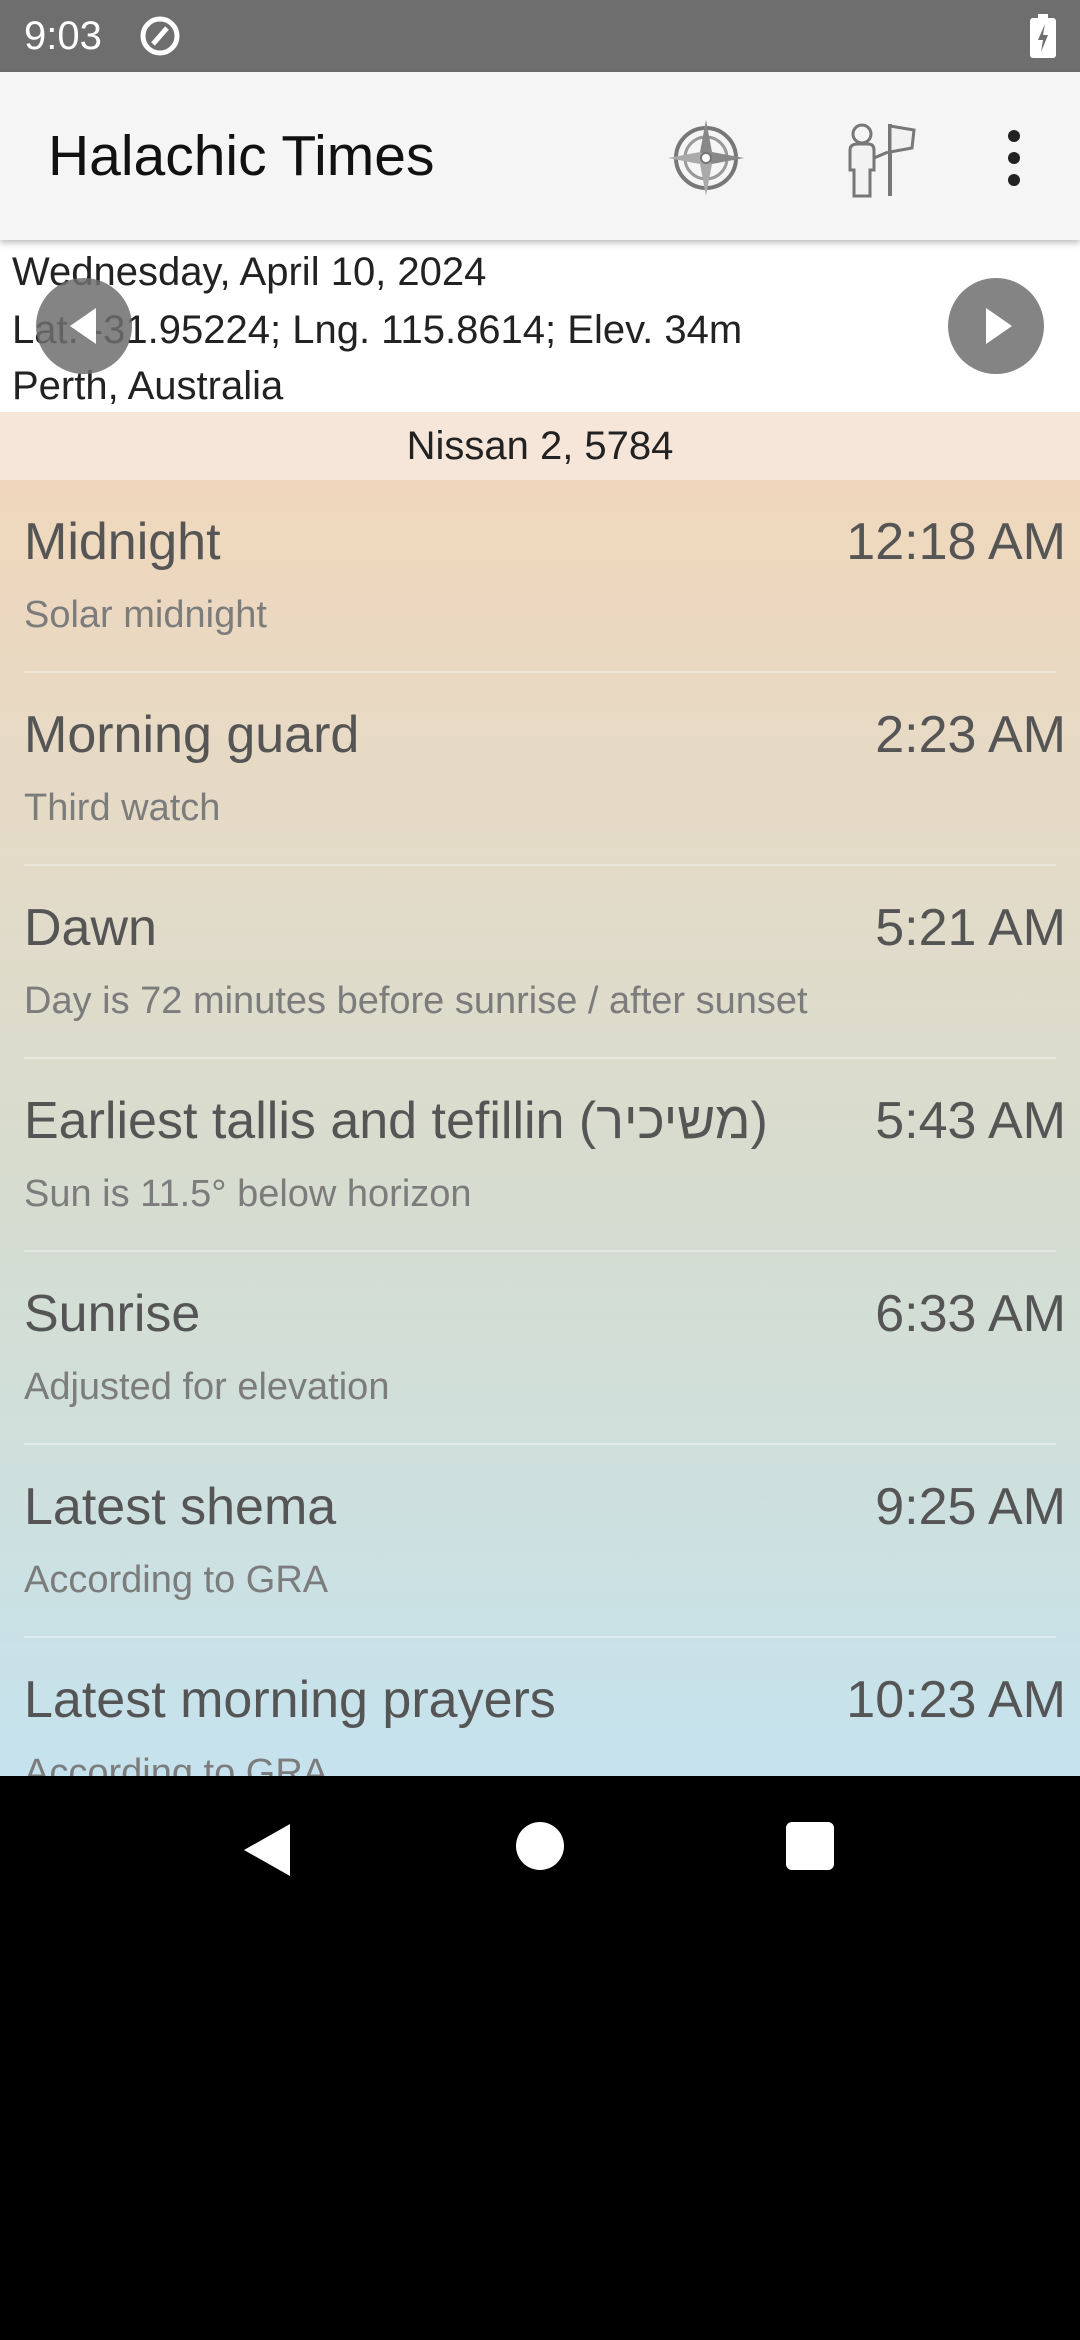 The image size is (1080, 2340). I want to click on row-subtitle: Third watch, so click(122, 808).